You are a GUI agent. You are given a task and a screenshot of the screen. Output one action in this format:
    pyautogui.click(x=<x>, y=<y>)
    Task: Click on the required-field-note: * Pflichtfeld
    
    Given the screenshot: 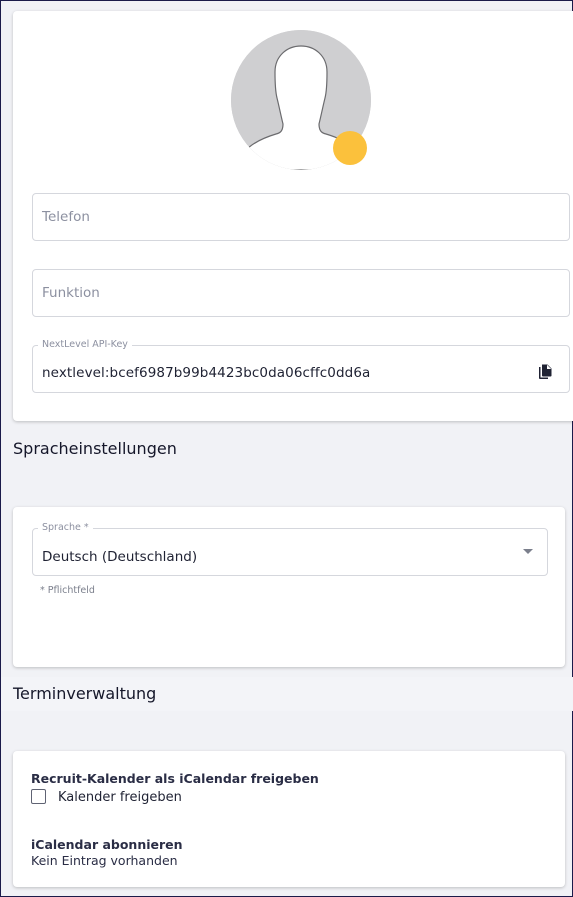 What is the action you would take?
    pyautogui.click(x=67, y=590)
    